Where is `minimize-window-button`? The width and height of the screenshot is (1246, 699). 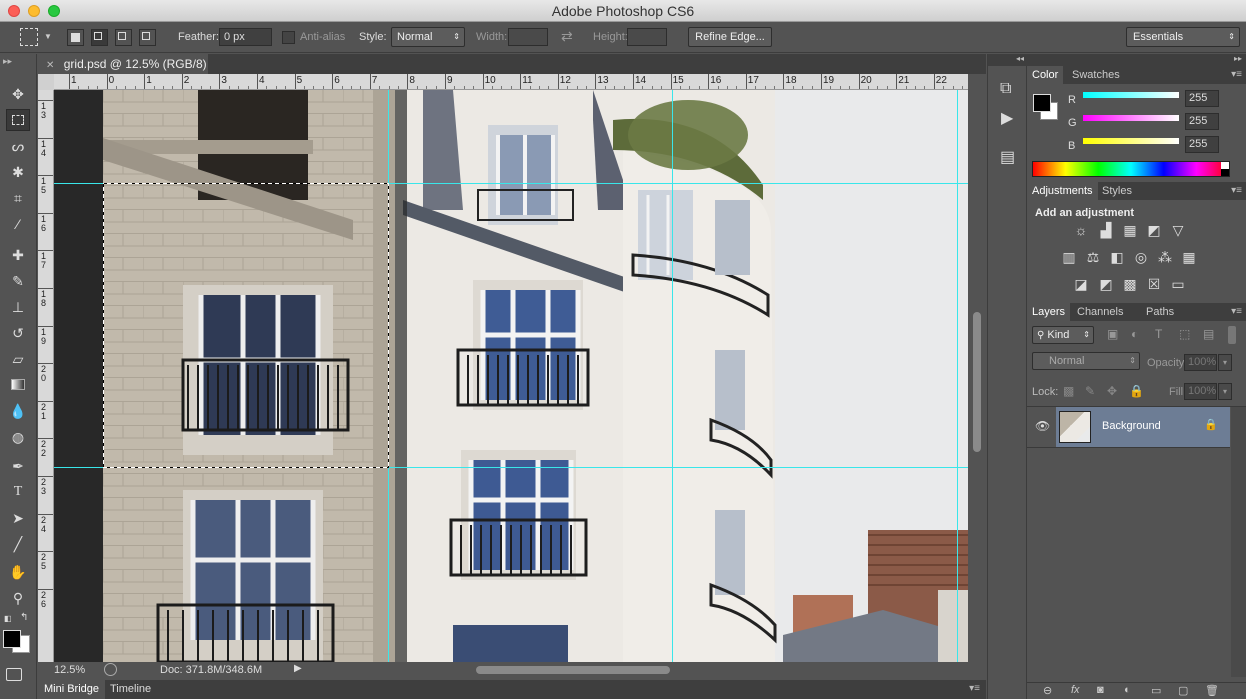
minimize-window-button is located at coordinates (34, 11).